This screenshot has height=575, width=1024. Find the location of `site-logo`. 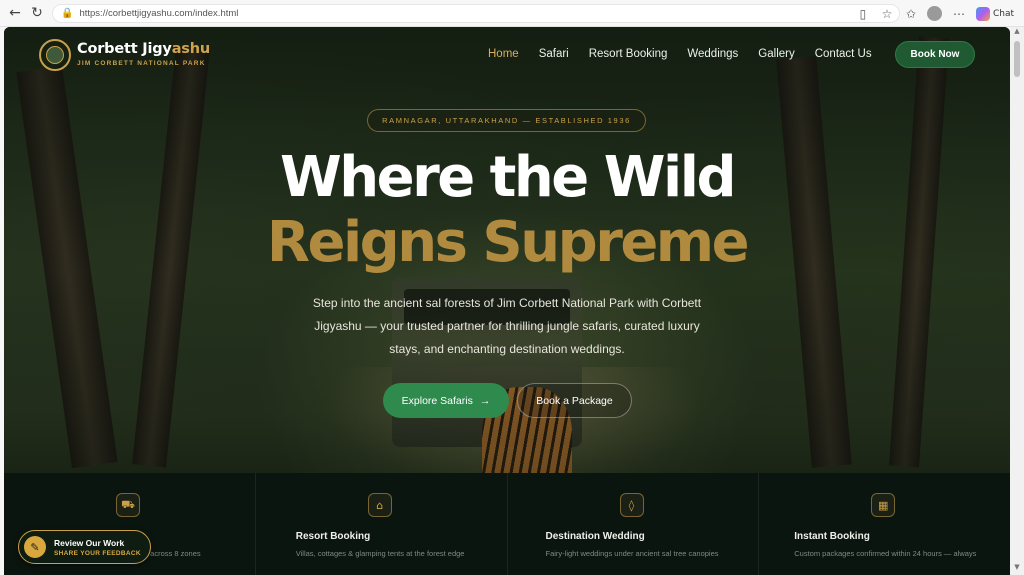

site-logo is located at coordinates (55, 55).